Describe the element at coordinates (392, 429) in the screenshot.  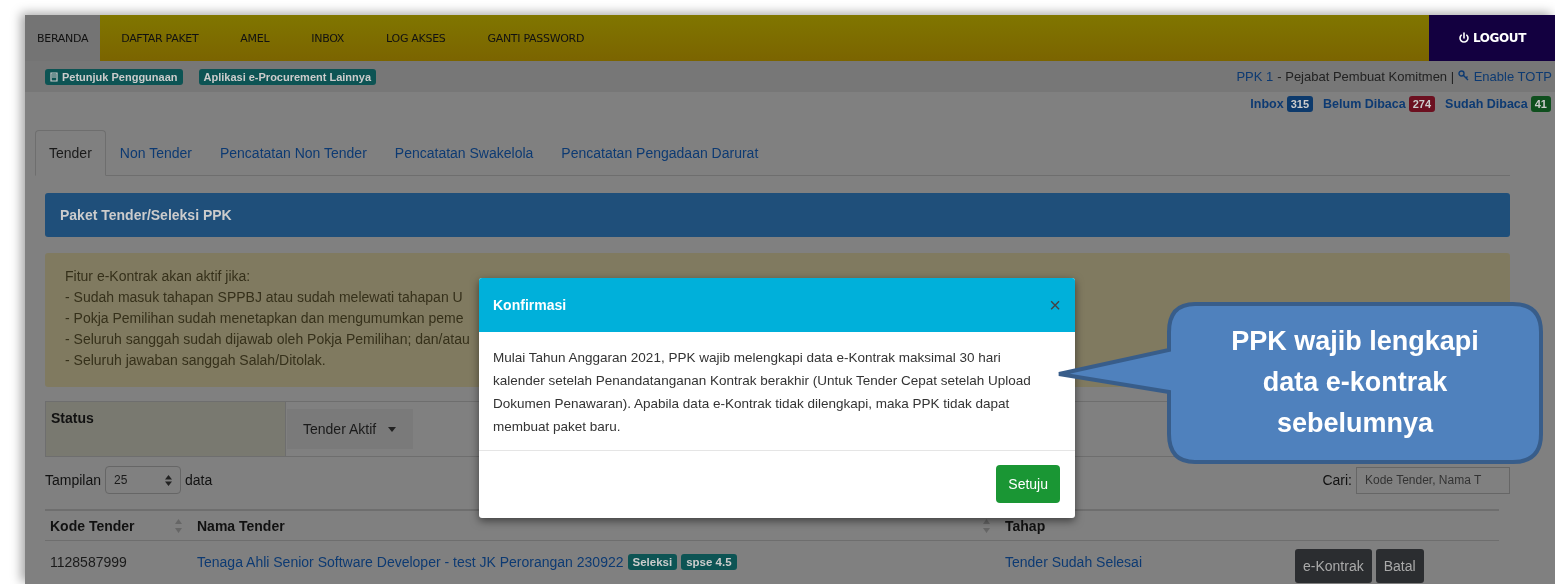
I see `caret-icon` at that location.